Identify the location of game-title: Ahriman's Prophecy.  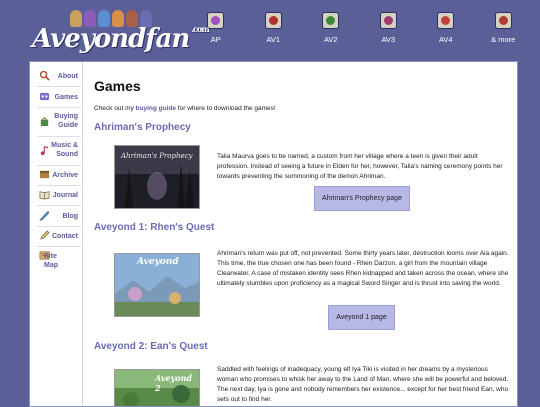
(142, 127).